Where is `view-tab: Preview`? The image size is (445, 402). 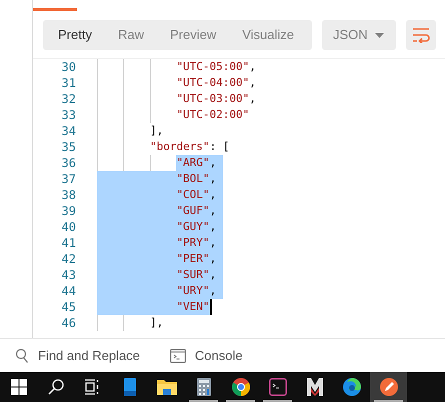
view-tab: Preview is located at coordinates (193, 35).